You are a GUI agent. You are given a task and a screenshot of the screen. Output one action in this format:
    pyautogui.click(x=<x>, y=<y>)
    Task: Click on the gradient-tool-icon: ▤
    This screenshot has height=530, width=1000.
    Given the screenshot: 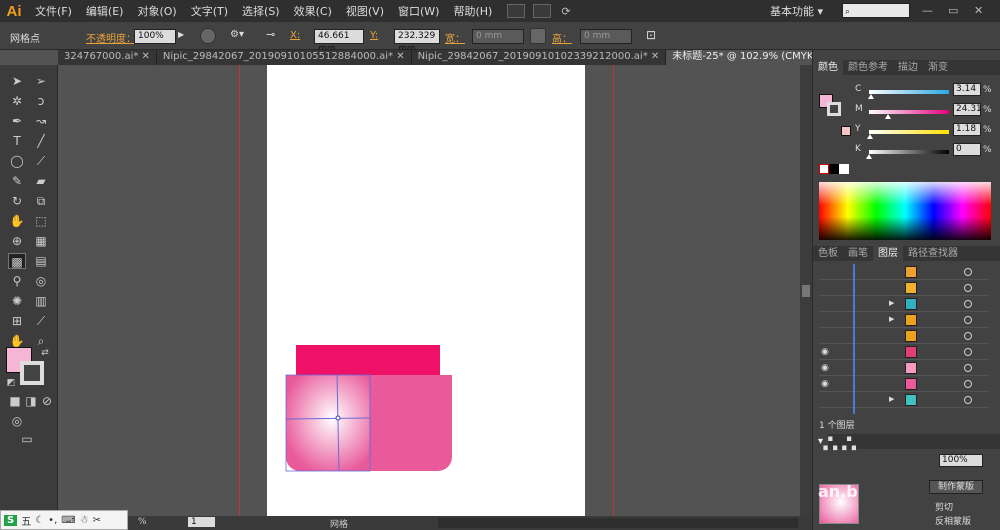 What is the action you would take?
    pyautogui.click(x=41, y=261)
    